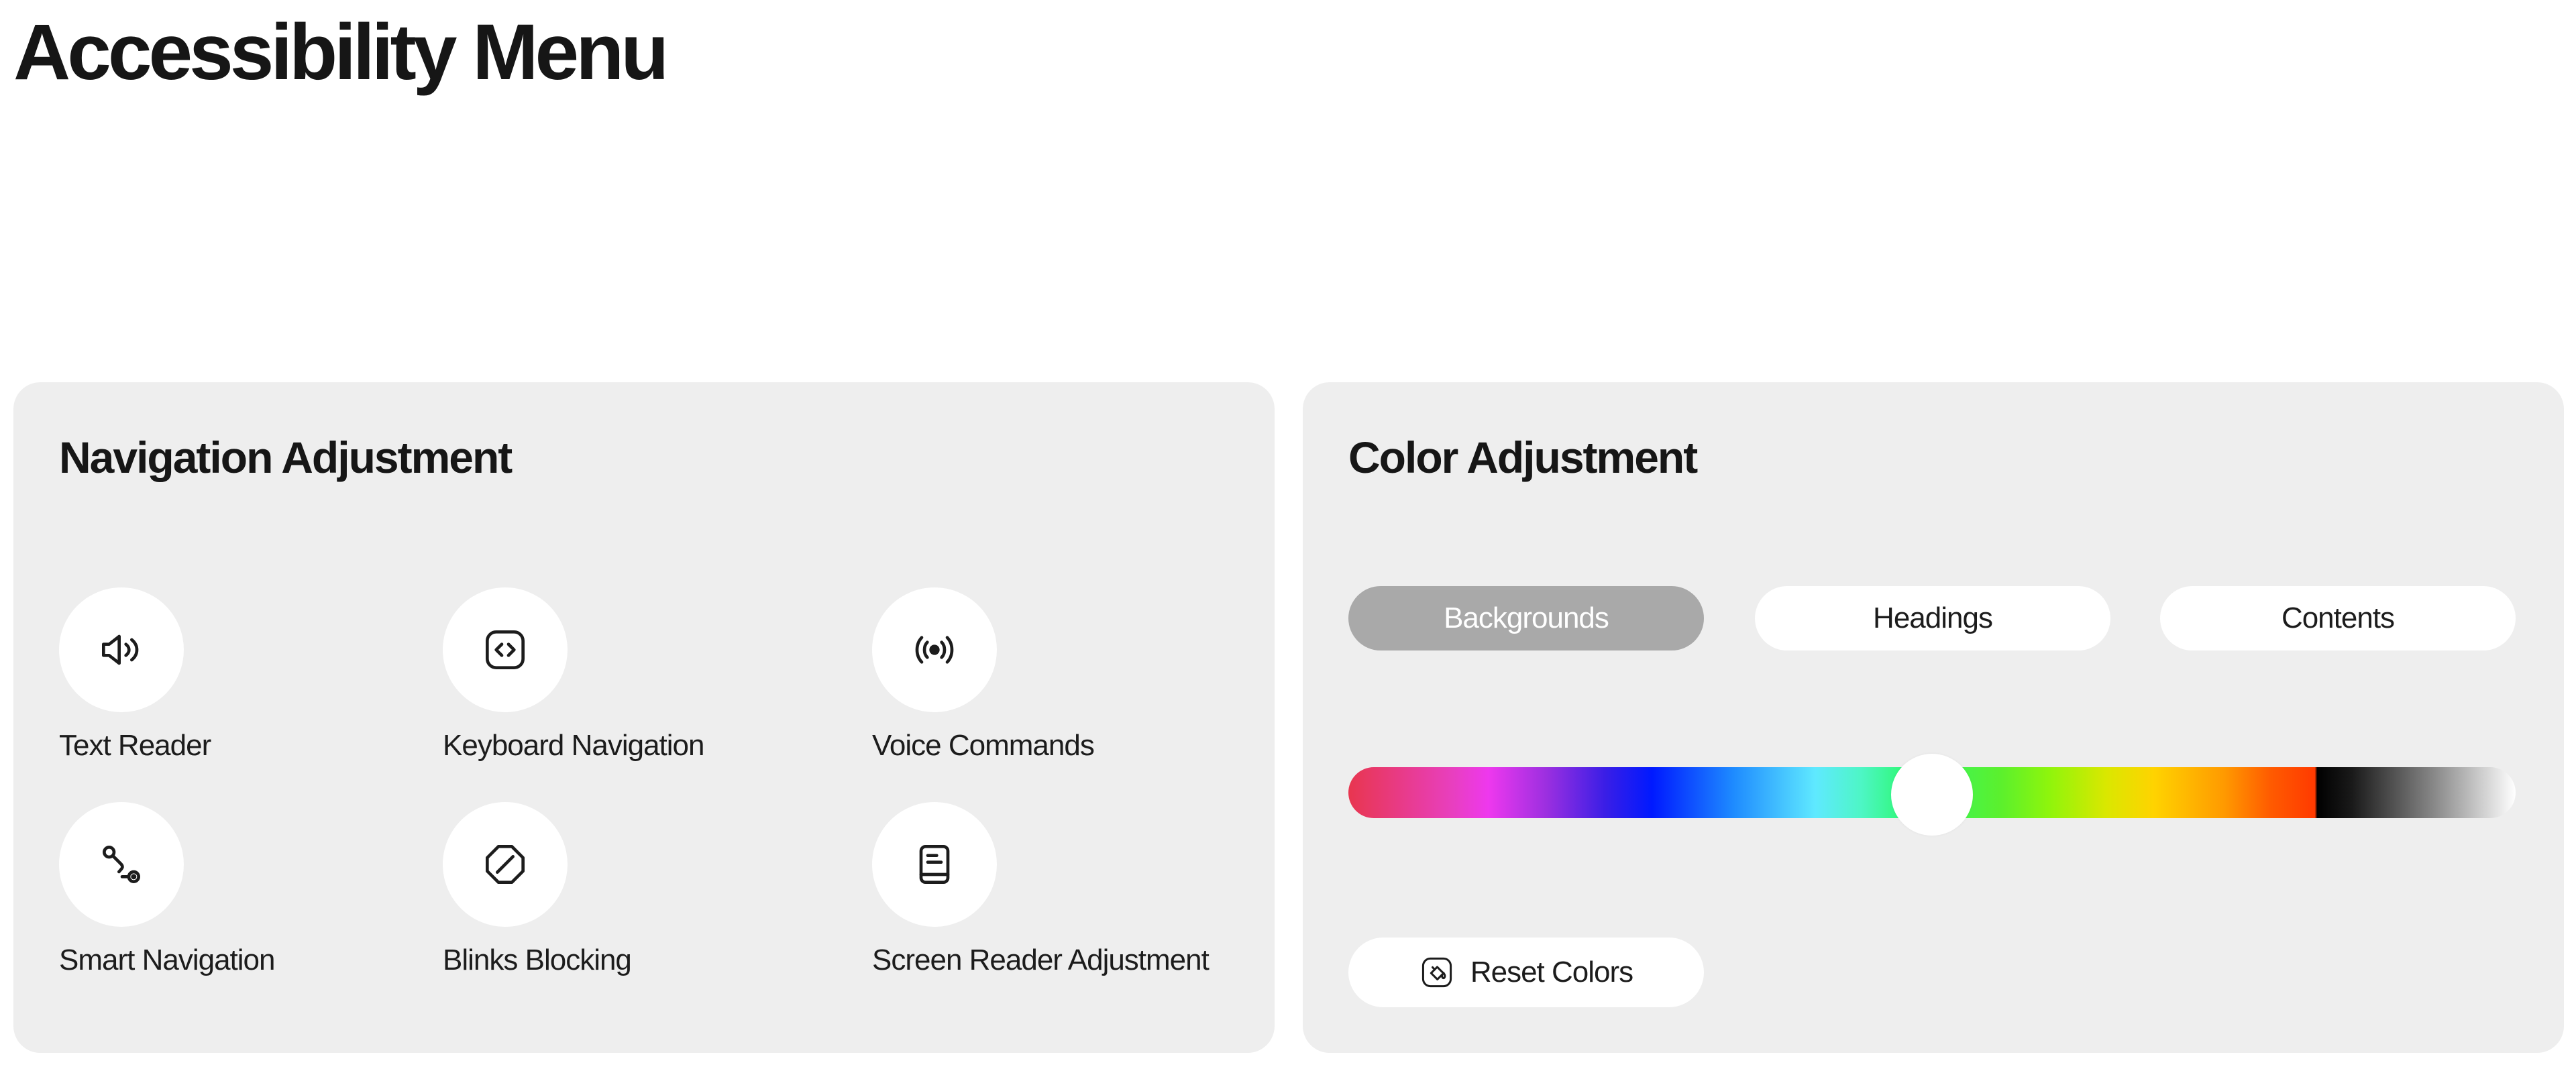  I want to click on route-icon, so click(121, 865).